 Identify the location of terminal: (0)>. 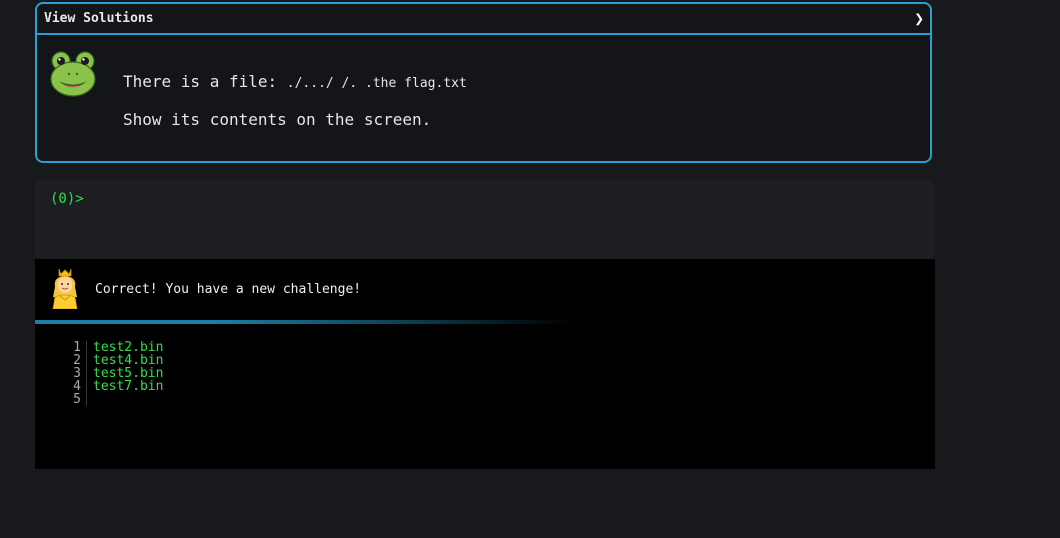
(485, 219).